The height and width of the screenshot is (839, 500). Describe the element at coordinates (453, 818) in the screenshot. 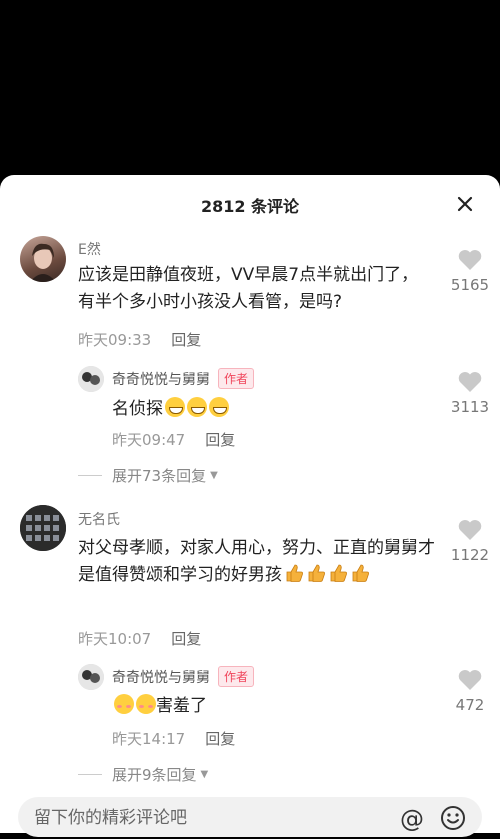

I see `emoji-icon` at that location.